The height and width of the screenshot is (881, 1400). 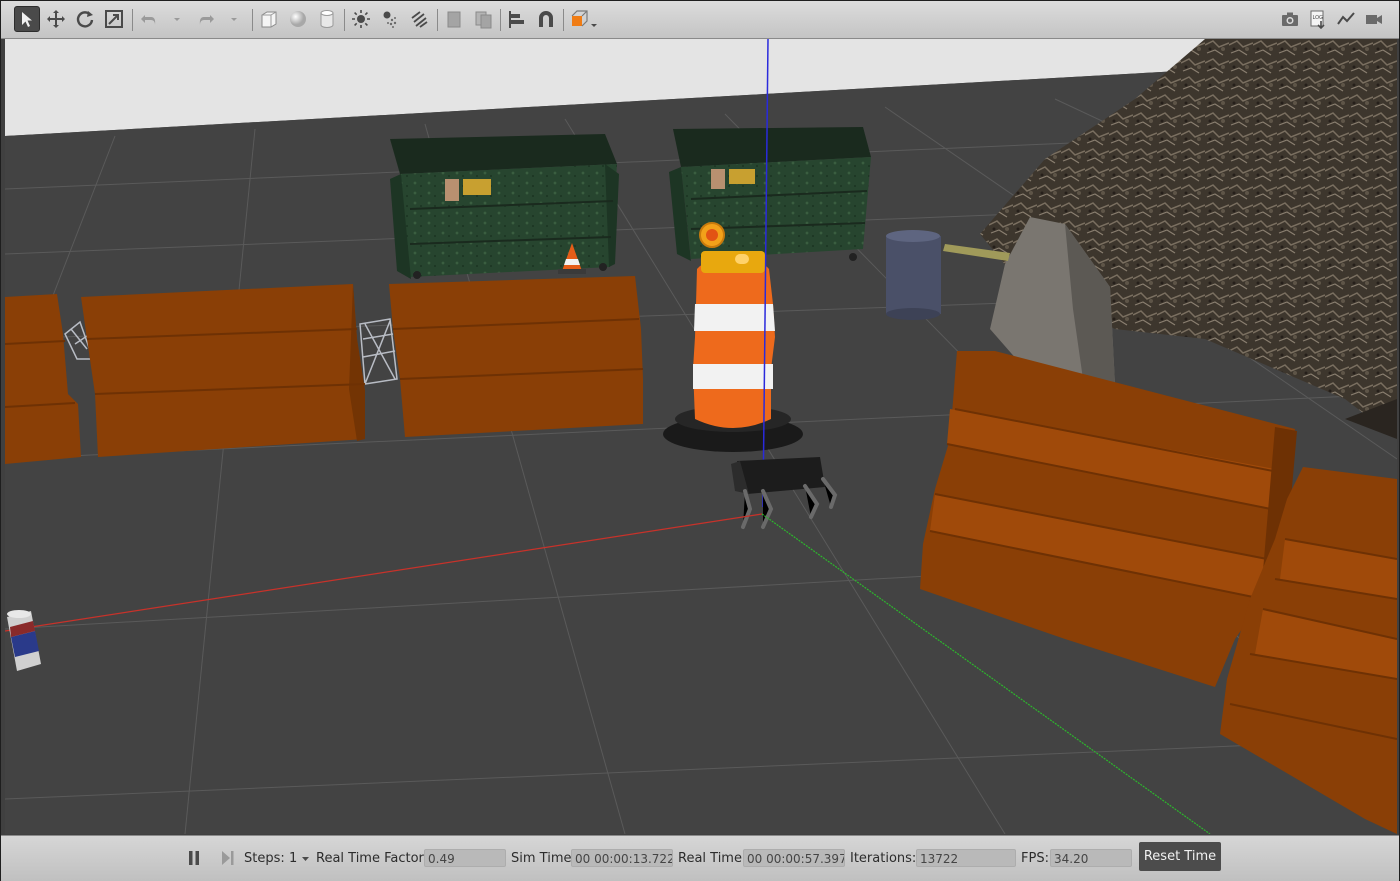 What do you see at coordinates (504, 206) in the screenshot?
I see `dumpster-left` at bounding box center [504, 206].